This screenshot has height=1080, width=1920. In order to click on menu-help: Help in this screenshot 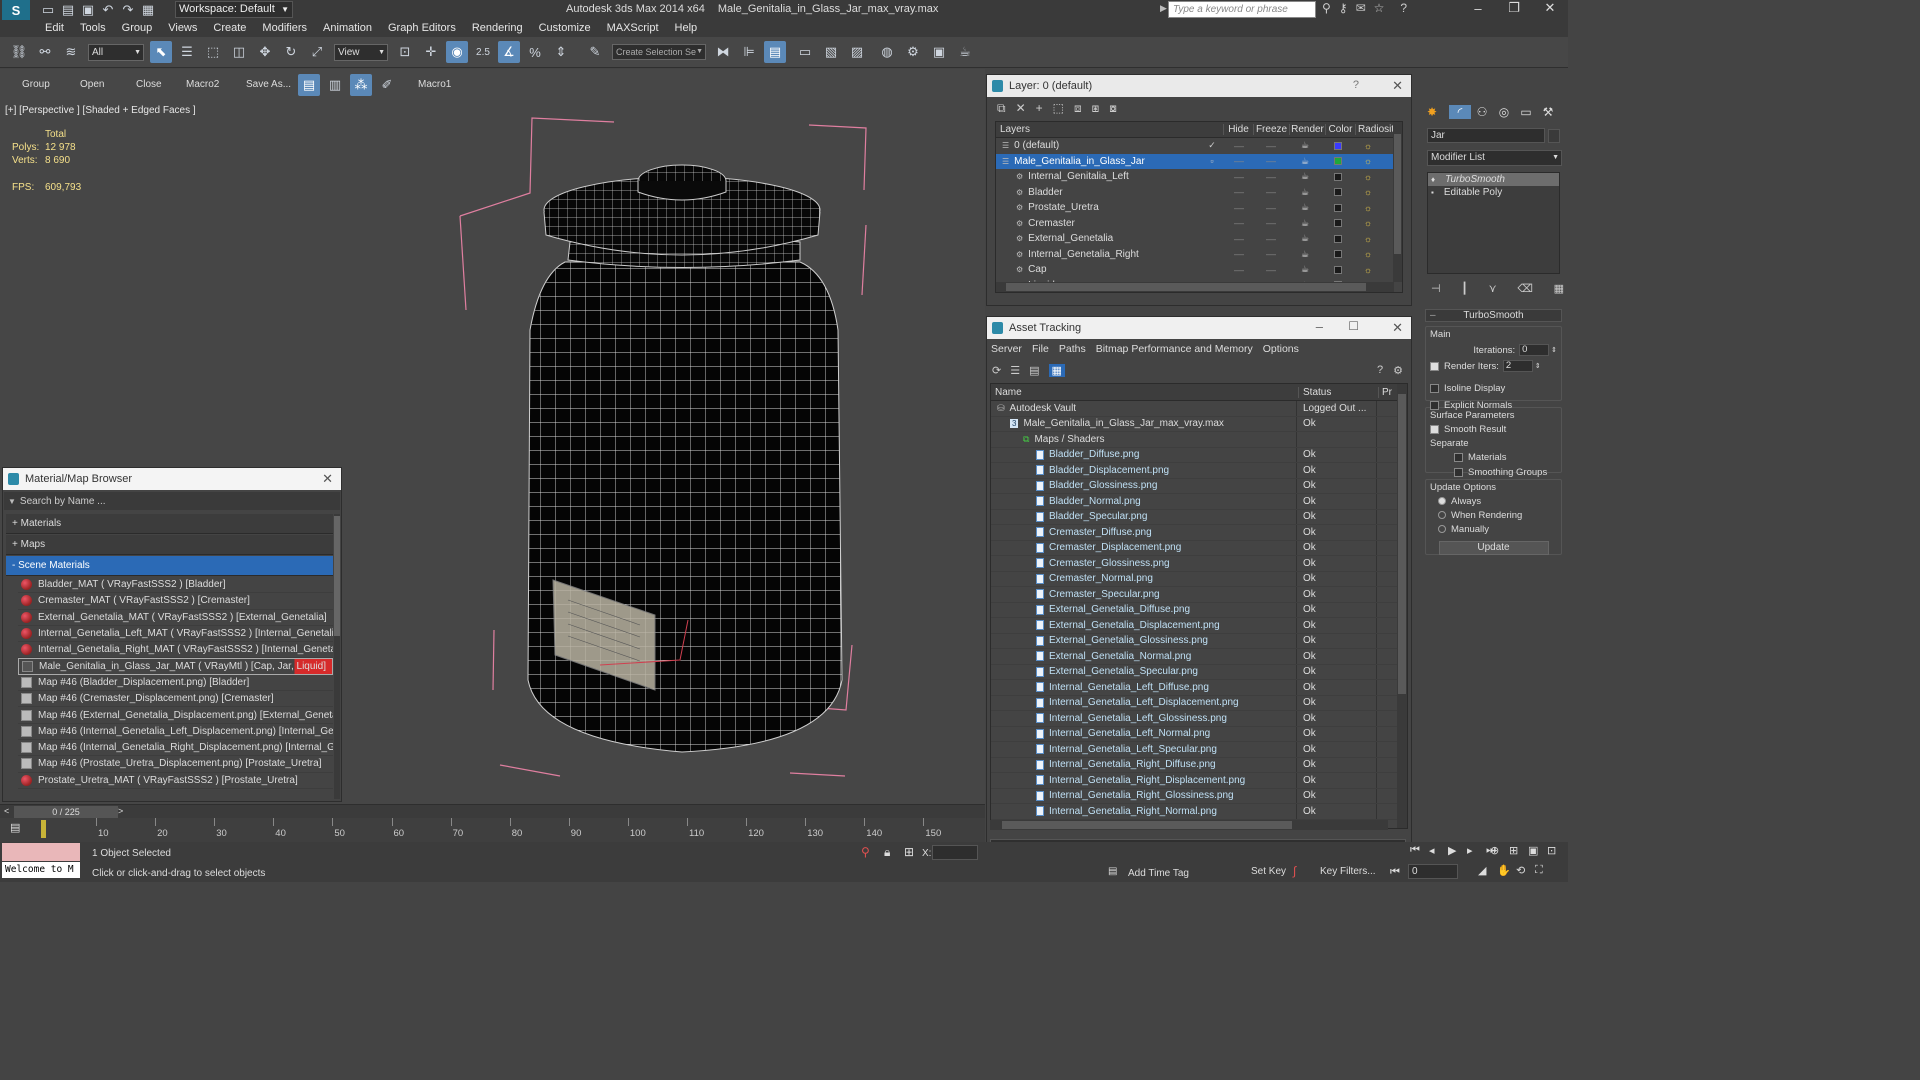, I will do `click(686, 28)`.